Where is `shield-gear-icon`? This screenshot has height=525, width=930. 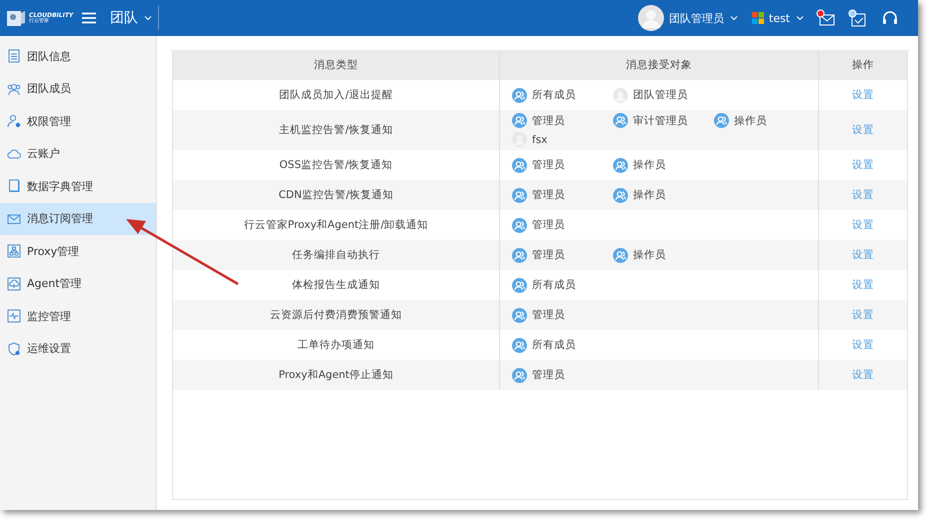
shield-gear-icon is located at coordinates (14, 349).